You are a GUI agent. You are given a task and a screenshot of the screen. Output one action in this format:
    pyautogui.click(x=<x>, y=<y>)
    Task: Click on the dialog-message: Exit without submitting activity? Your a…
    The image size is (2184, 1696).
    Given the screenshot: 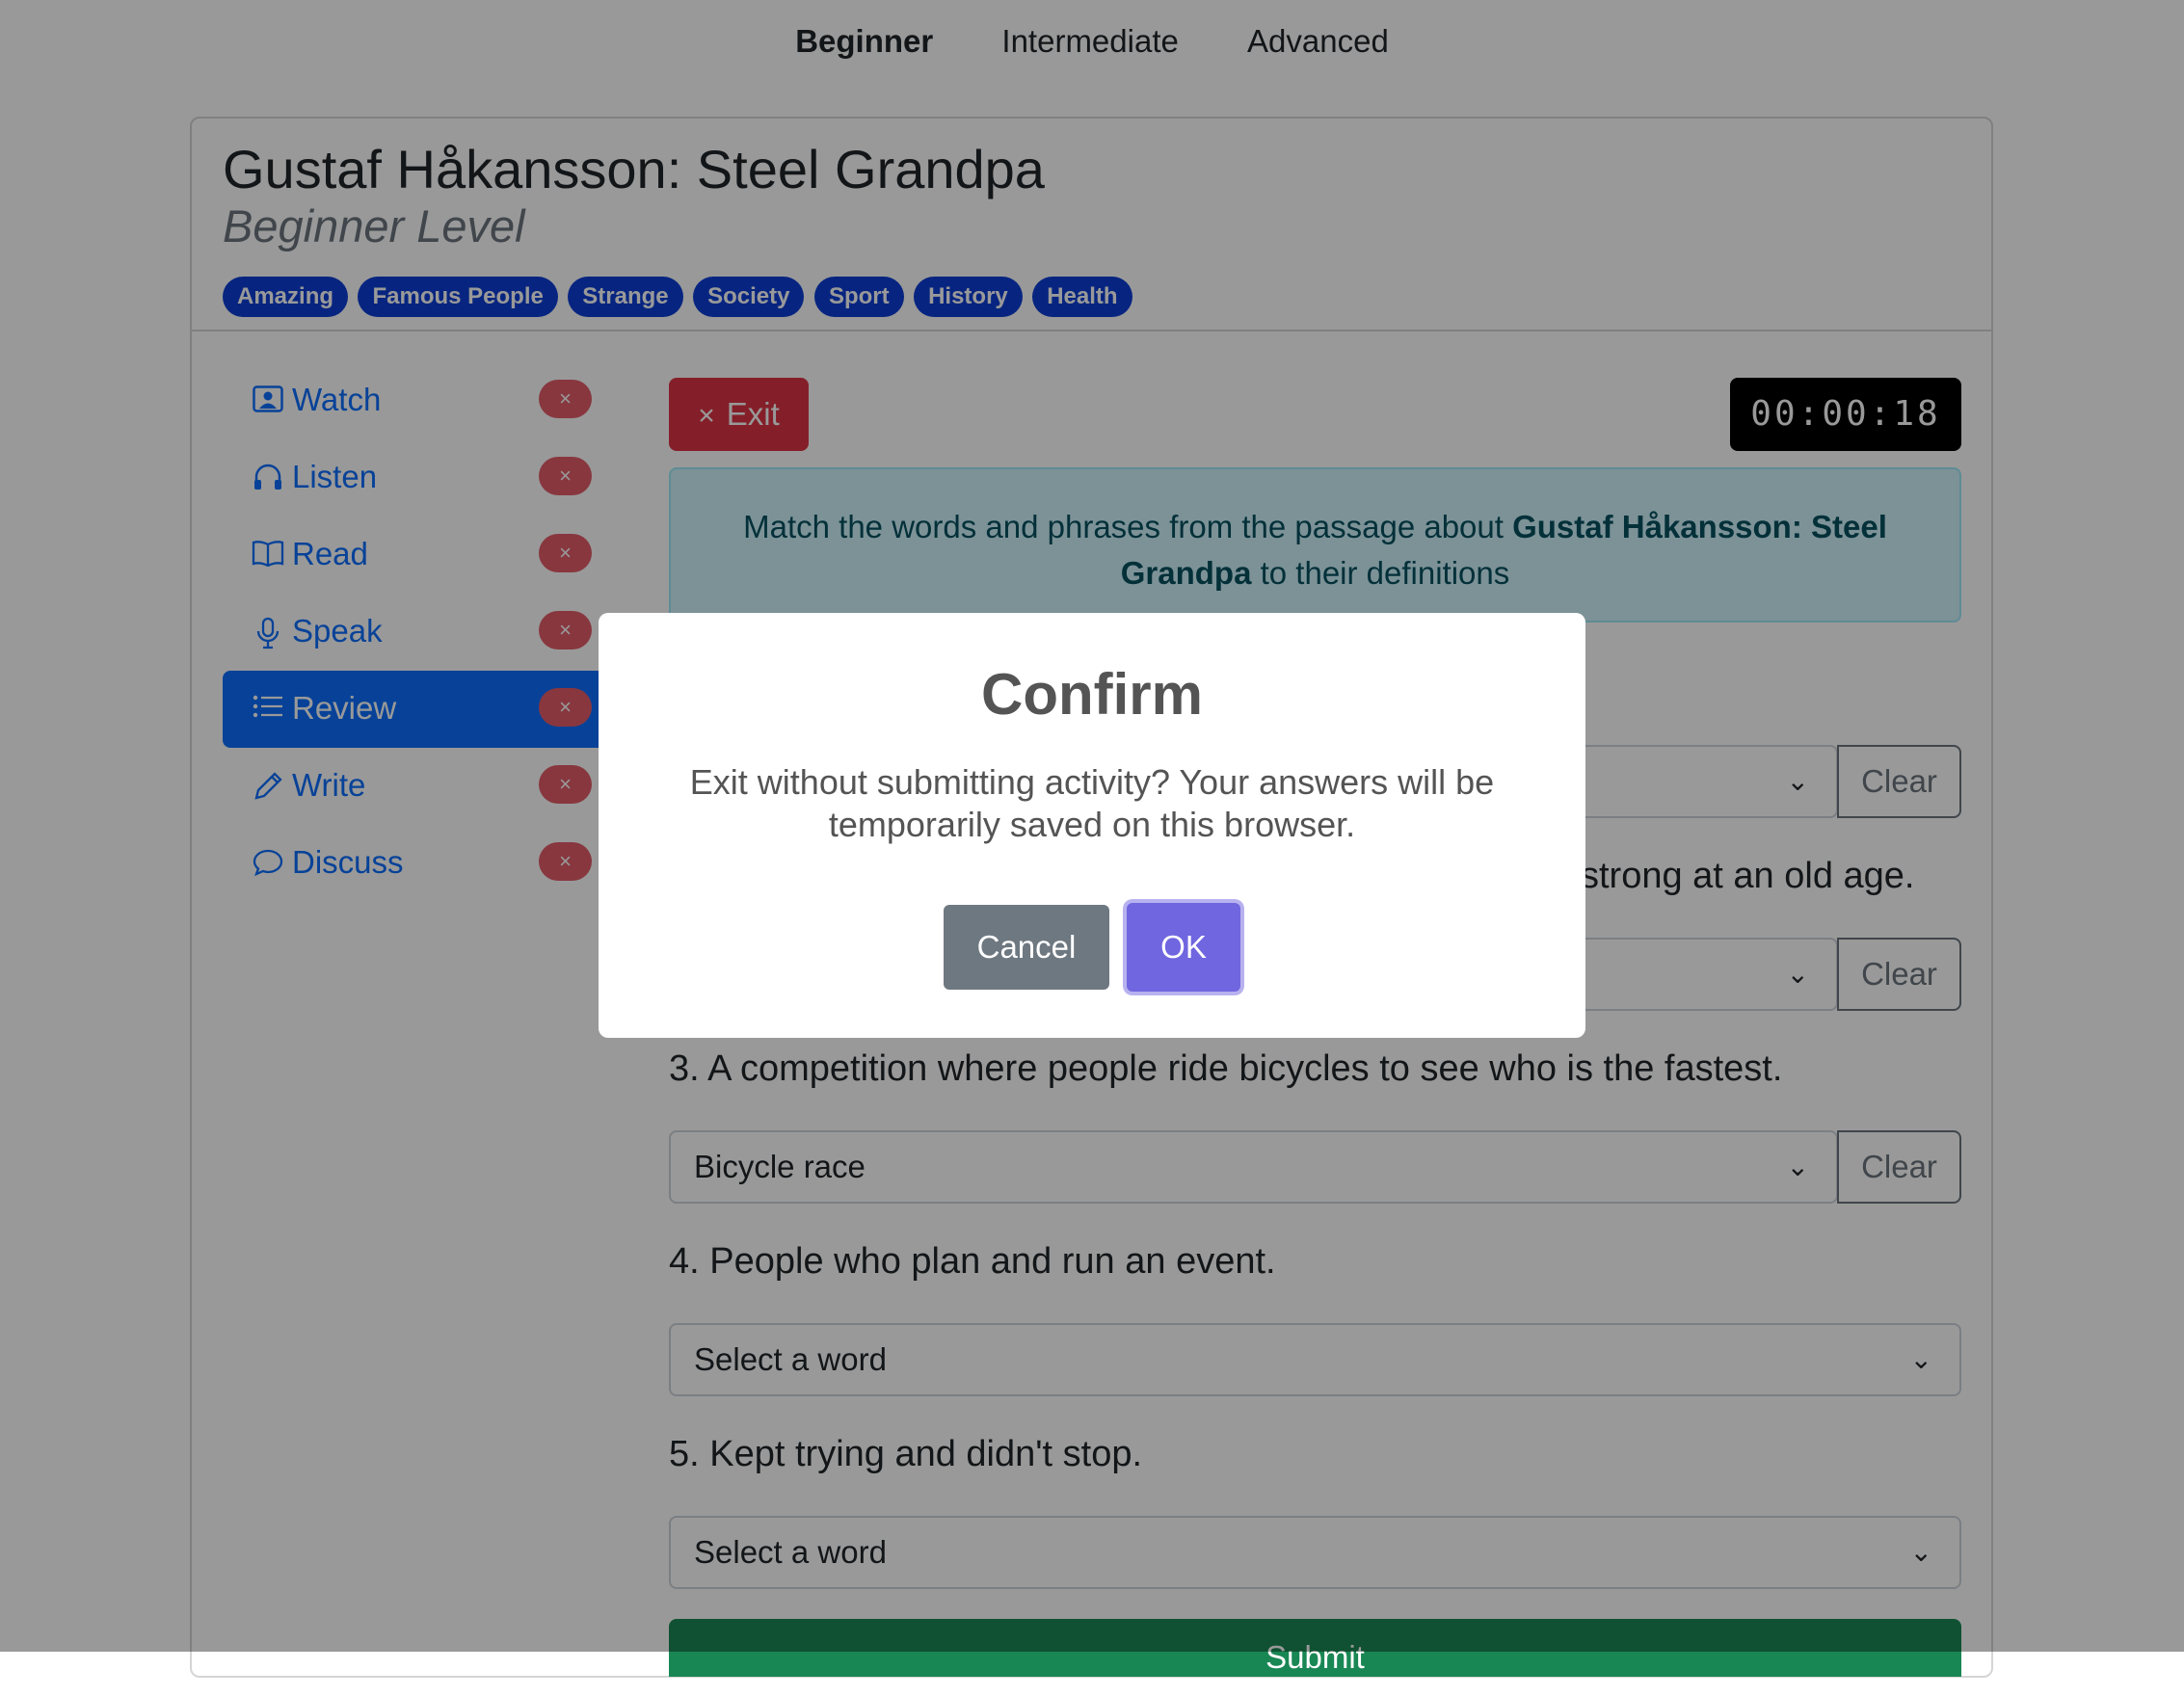 What is the action you would take?
    pyautogui.click(x=1092, y=803)
    